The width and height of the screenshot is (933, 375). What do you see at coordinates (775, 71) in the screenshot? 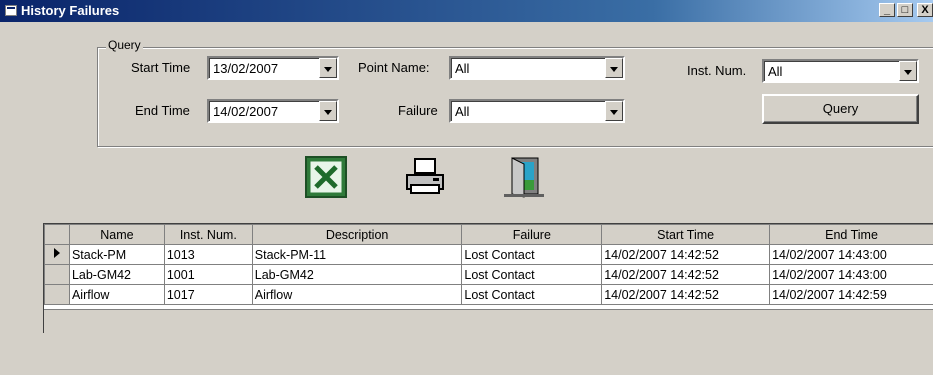
I see `inst-num-value: All` at bounding box center [775, 71].